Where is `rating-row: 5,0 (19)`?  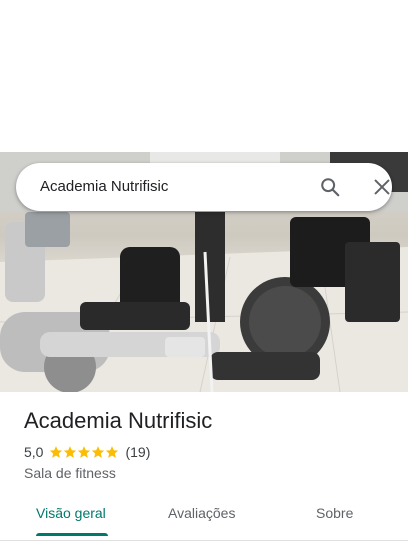
rating-row: 5,0 (19) is located at coordinates (87, 452).